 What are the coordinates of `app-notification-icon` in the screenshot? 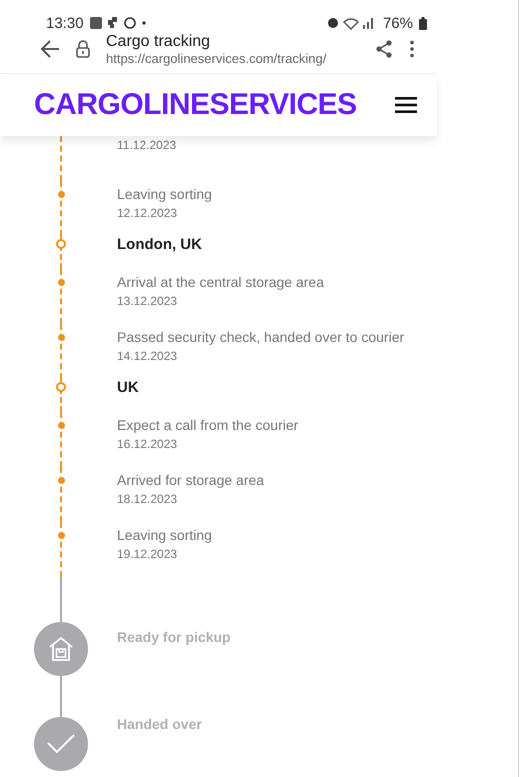 It's located at (96, 23).